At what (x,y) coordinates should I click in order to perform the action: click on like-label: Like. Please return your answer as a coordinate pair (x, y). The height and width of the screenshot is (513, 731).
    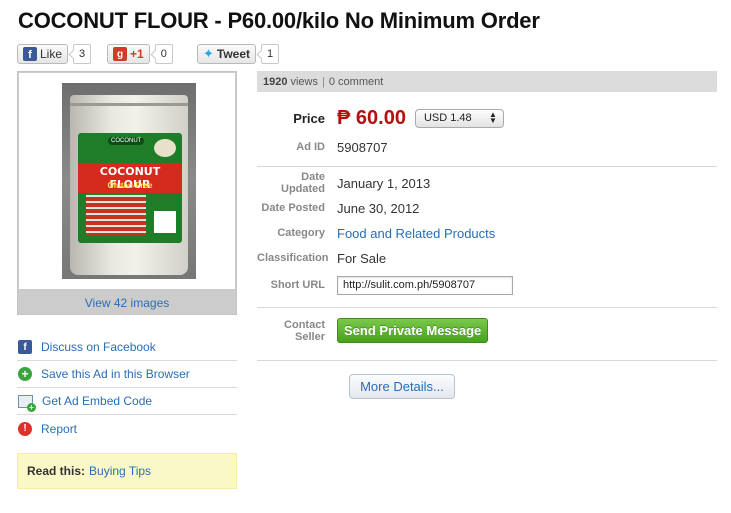
    Looking at the image, I should click on (51, 54).